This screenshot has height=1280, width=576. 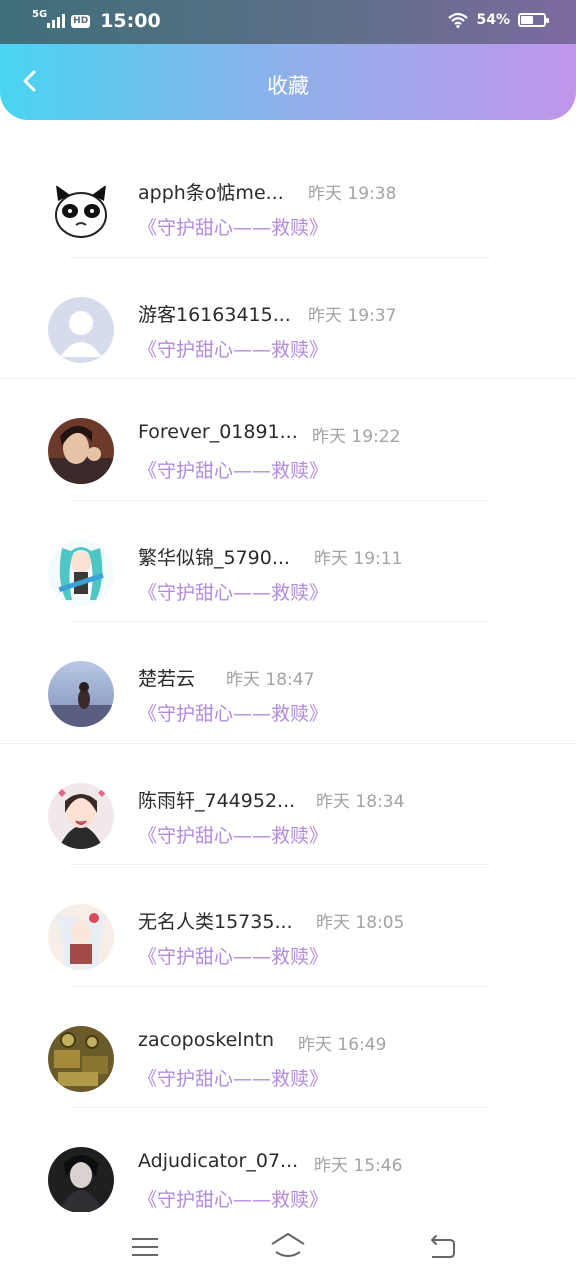 I want to click on back-nav-icon, so click(x=442, y=1247).